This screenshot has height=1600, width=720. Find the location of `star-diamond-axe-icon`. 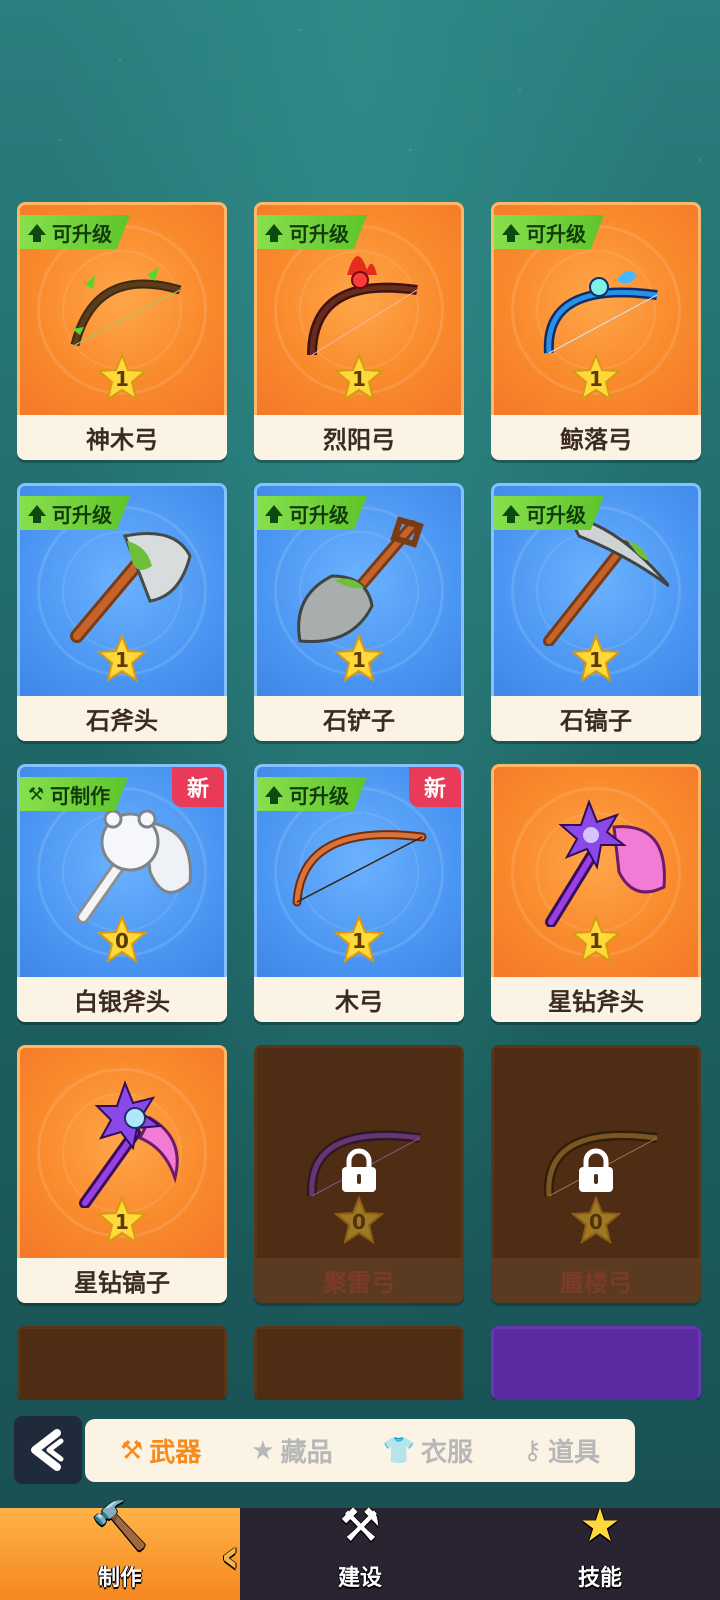

star-diamond-axe-icon is located at coordinates (605, 863).